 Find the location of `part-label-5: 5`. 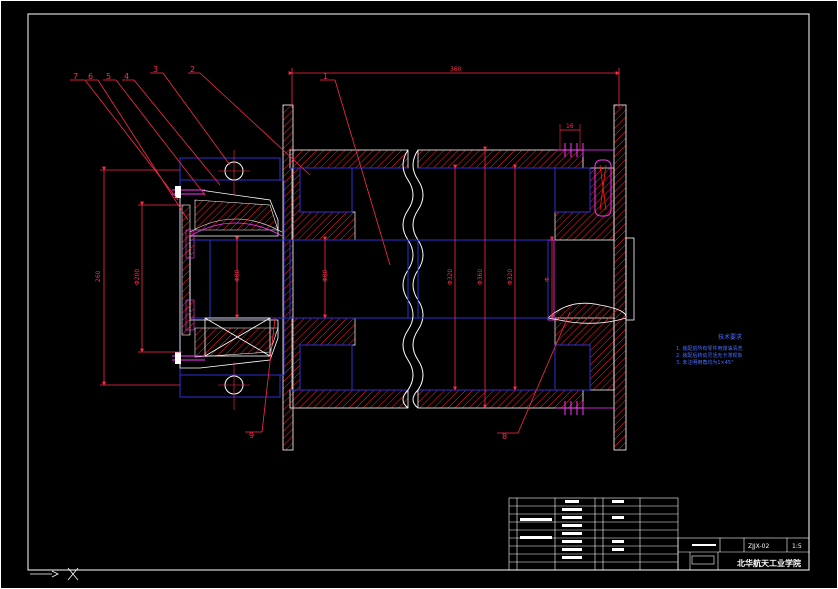

part-label-5: 5 is located at coordinates (108, 76).